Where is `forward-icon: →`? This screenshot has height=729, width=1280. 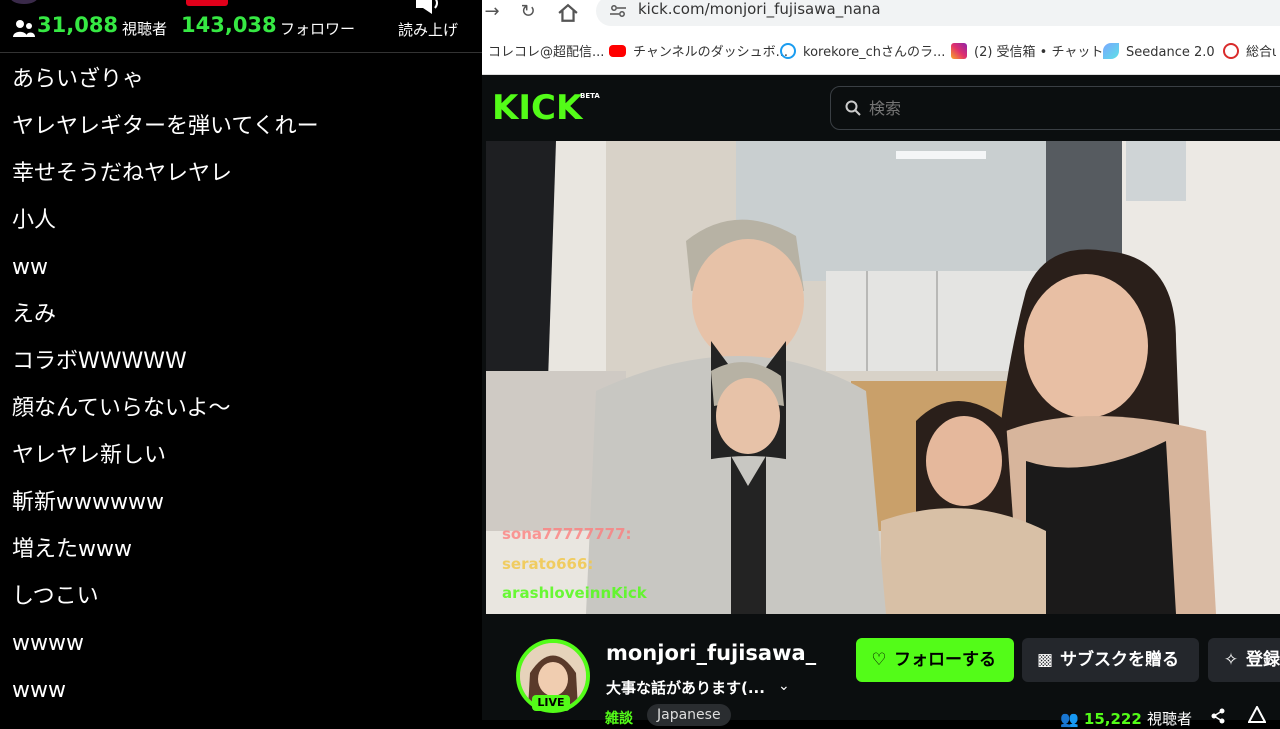 forward-icon: → is located at coordinates (492, 12).